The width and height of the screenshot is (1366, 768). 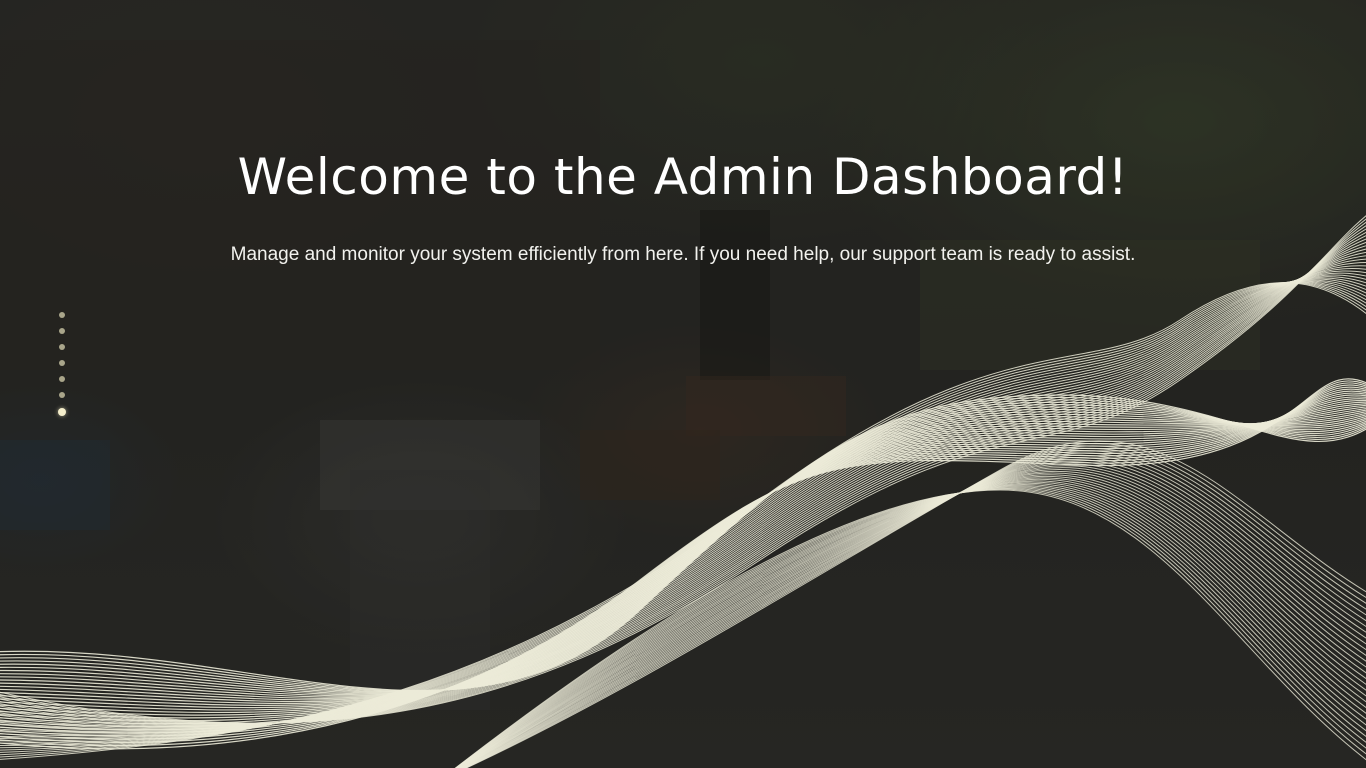 I want to click on slider-dots, so click(x=62, y=369).